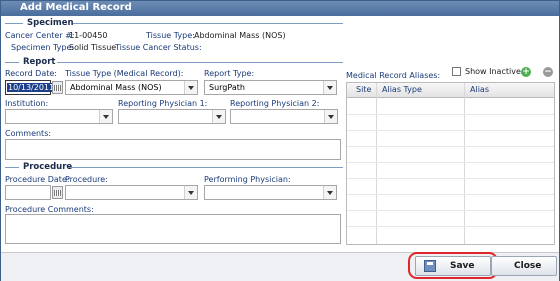  I want to click on report-type-select-value: SurgPath, so click(227, 87).